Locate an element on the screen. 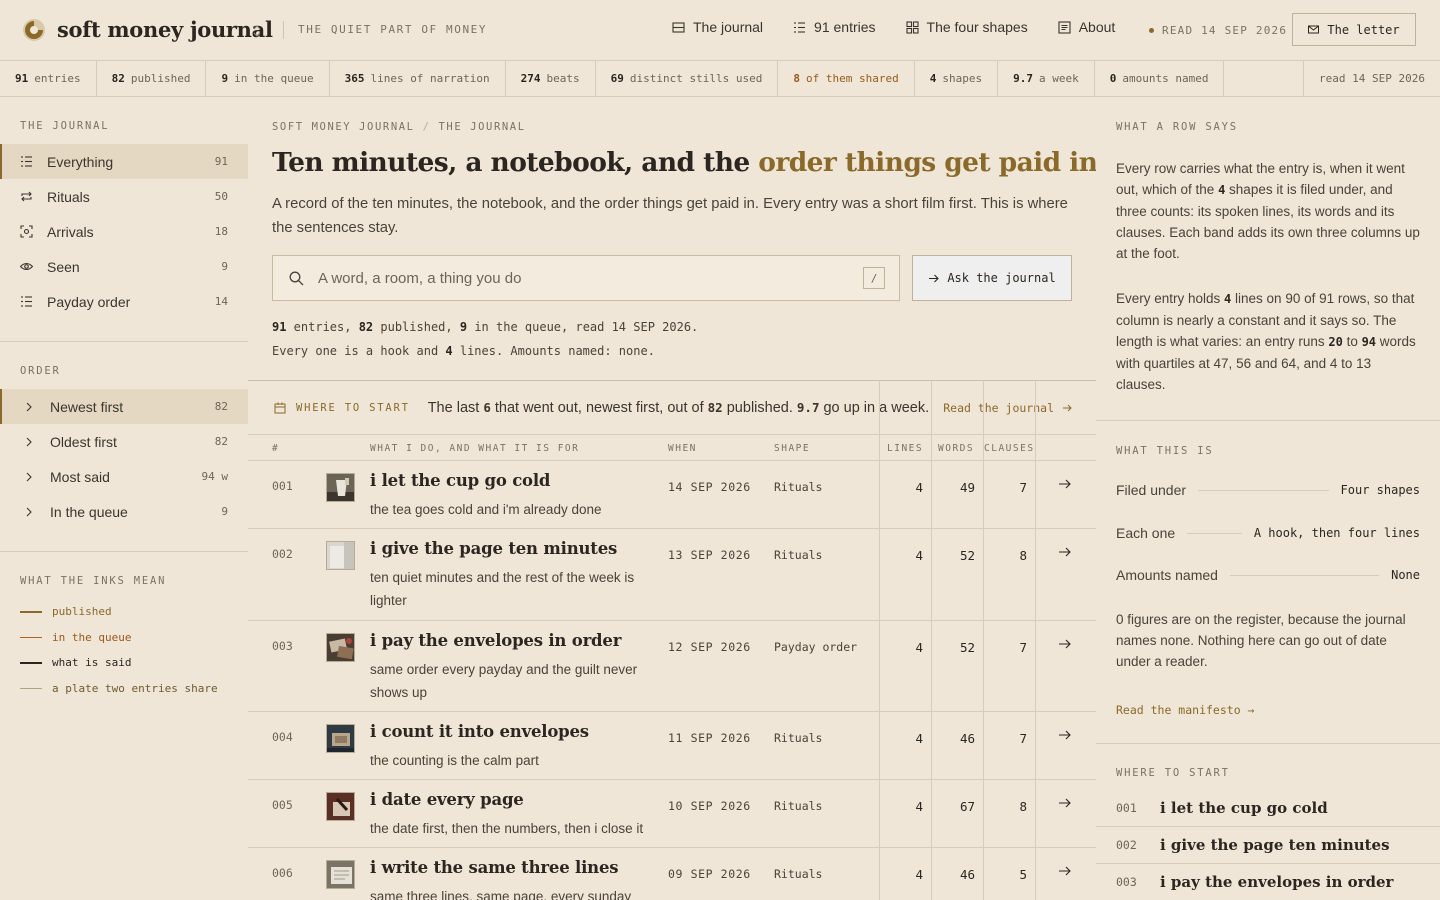 Image resolution: width=1440 pixels, height=900 pixels. stat-lines: 365 lines of narration is located at coordinates (418, 78).